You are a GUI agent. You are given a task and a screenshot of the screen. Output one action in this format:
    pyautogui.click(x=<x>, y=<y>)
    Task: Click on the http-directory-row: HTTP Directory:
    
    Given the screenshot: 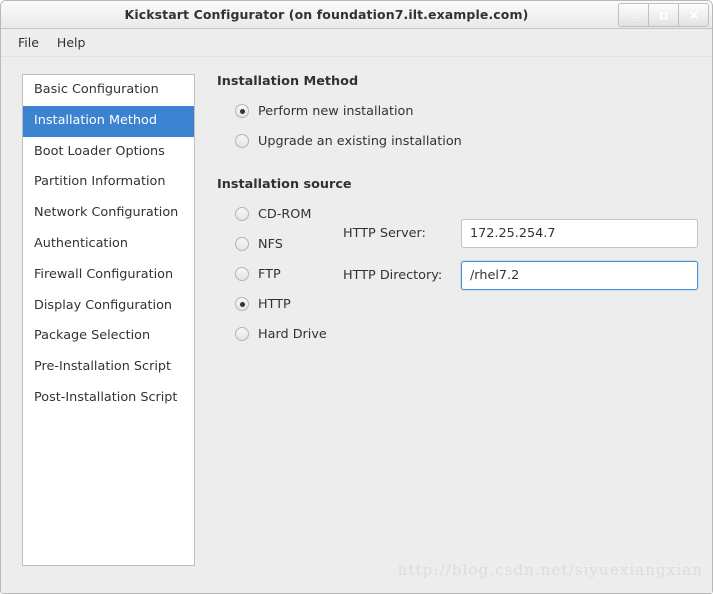 What is the action you would take?
    pyautogui.click(x=520, y=275)
    